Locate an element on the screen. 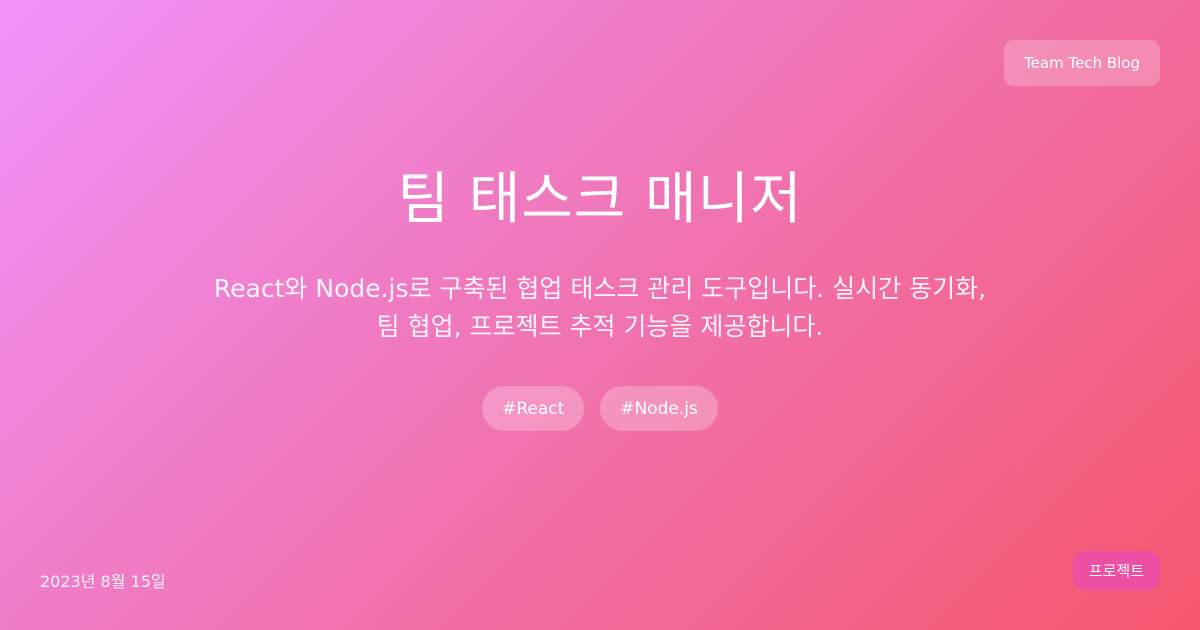 Image resolution: width=1200 pixels, height=630 pixels. tag-list: #React #Node.js is located at coordinates (600, 408).